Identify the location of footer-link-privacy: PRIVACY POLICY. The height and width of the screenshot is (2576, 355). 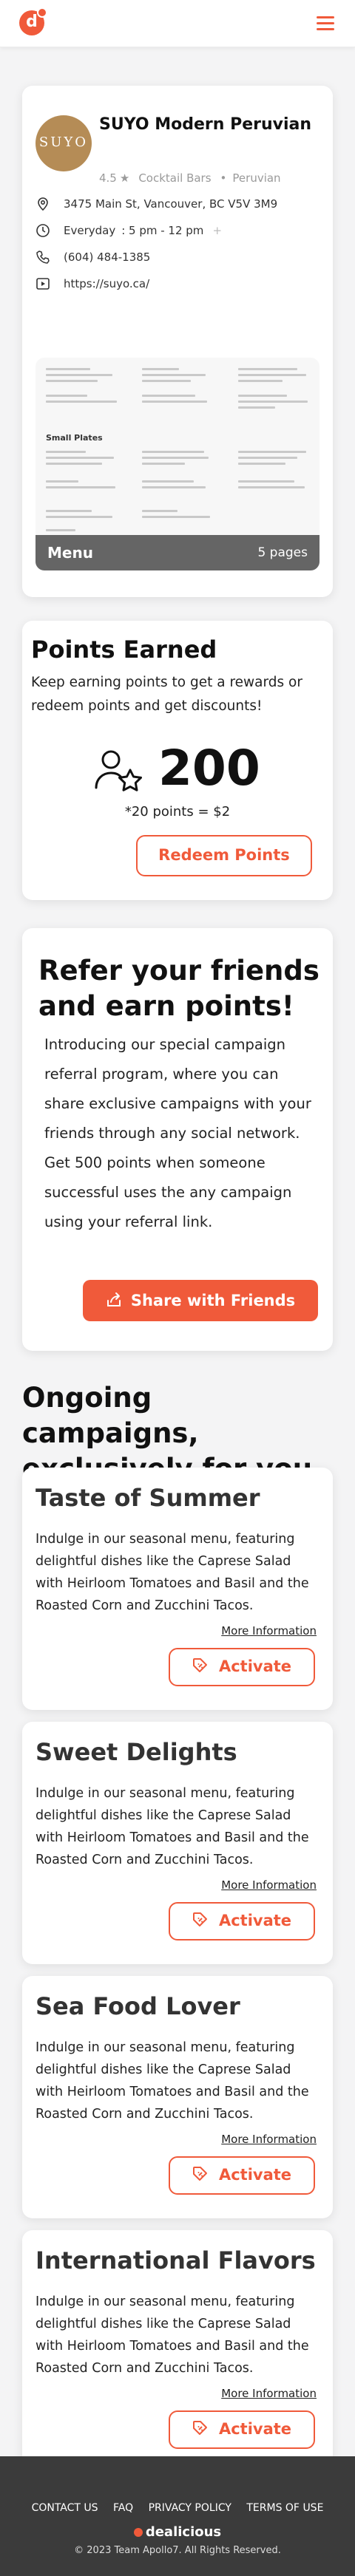
(190, 2508).